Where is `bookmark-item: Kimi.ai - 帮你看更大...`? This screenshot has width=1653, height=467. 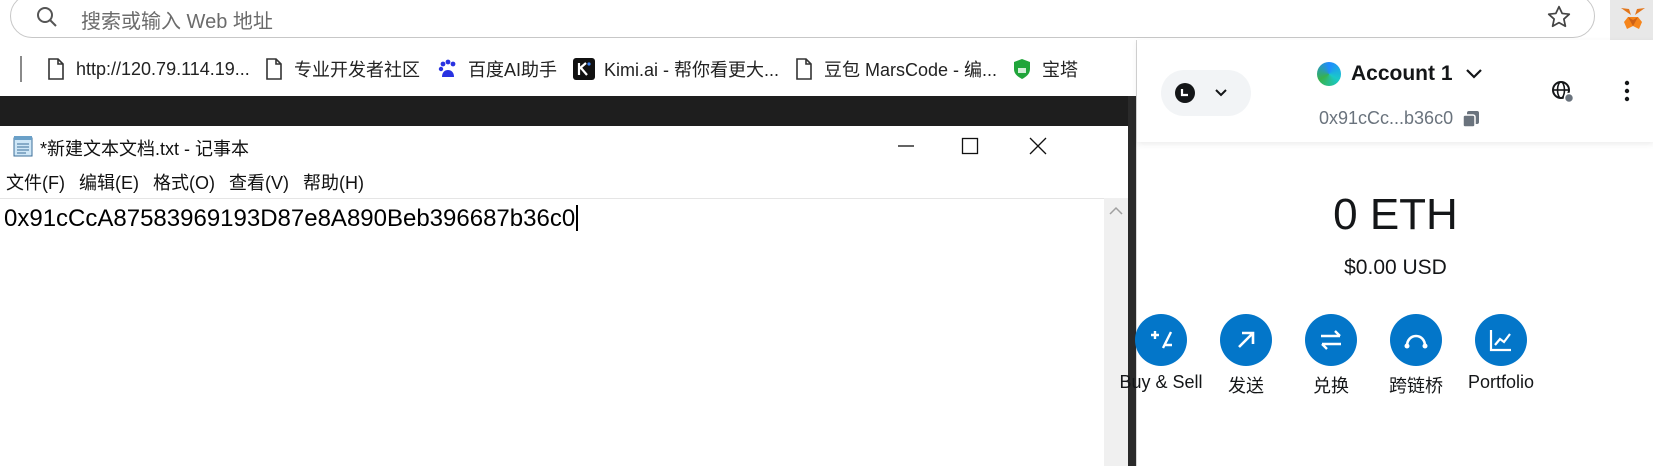
bookmark-item: Kimi.ai - 帮你看更大... is located at coordinates (675, 69).